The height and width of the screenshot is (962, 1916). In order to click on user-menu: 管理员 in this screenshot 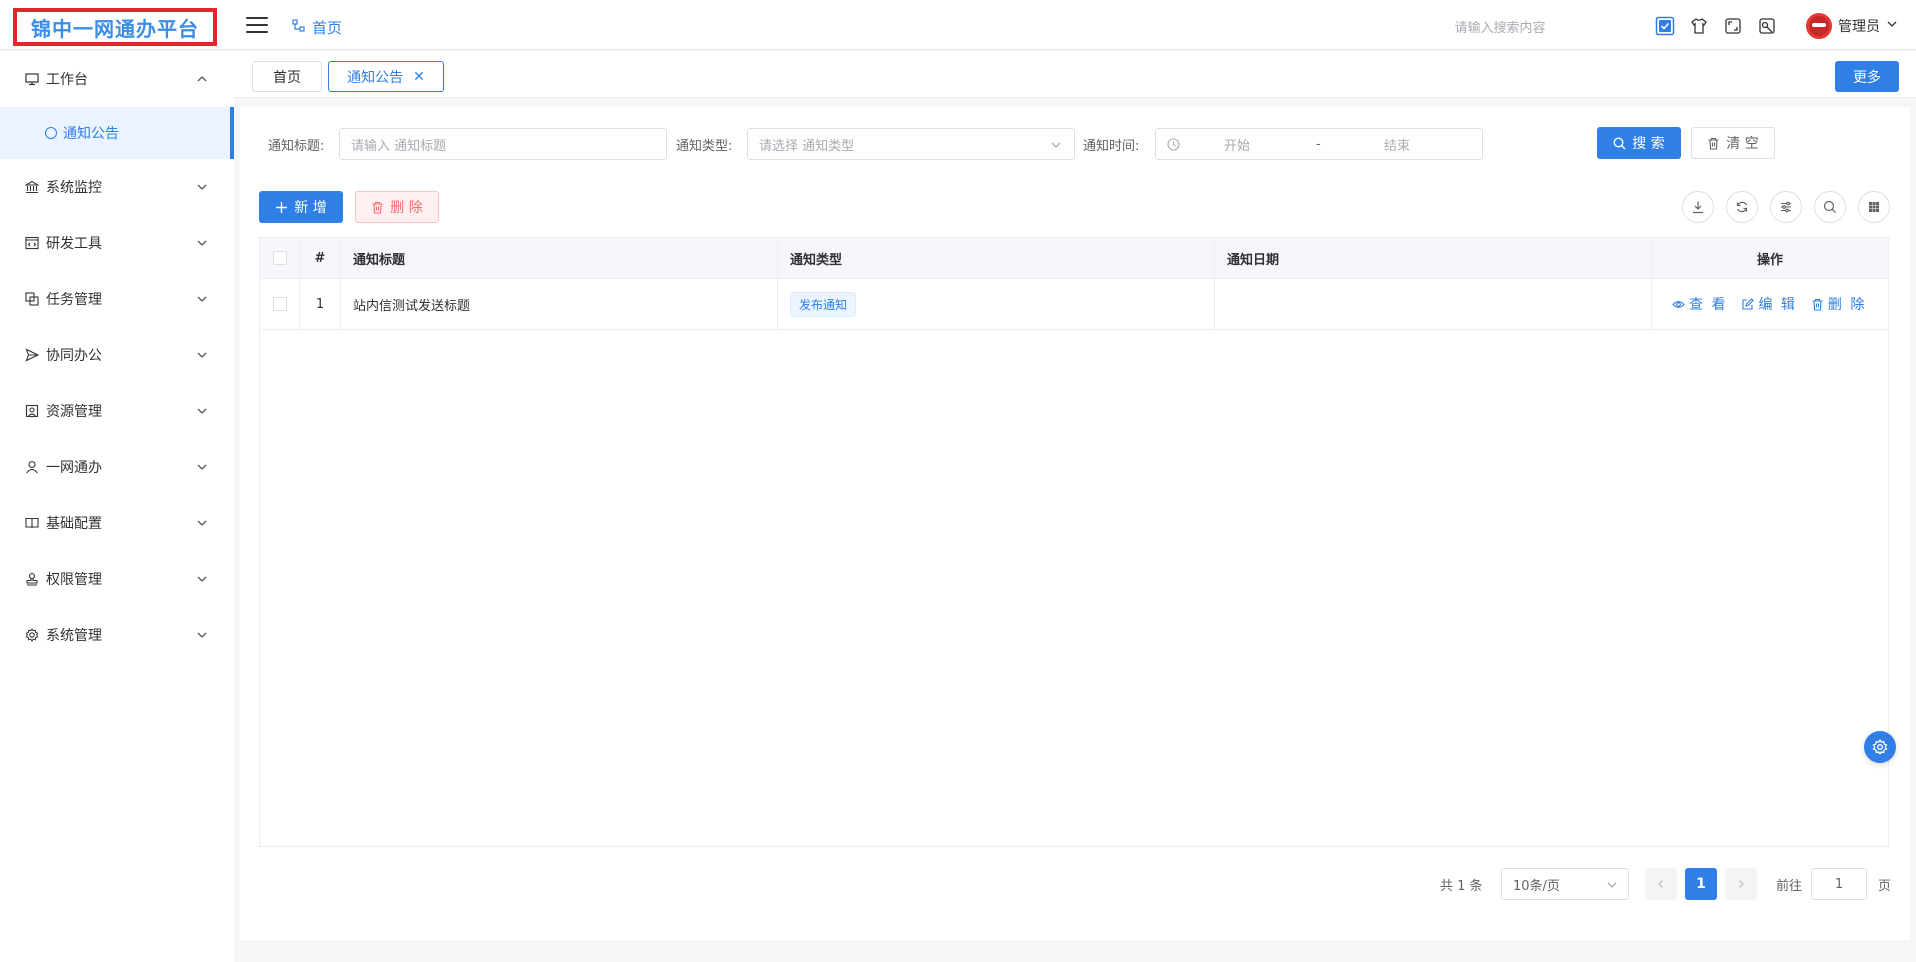, I will do `click(1852, 26)`.